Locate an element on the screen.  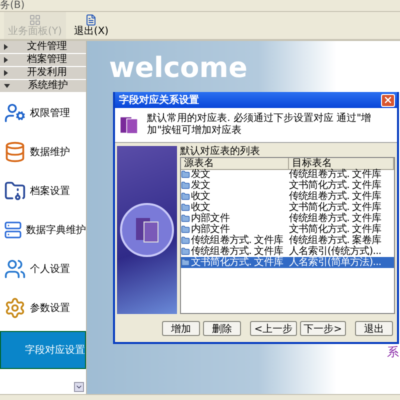
table-row: 内部文件 传统组卷方式. 文件库 is located at coordinates (287, 218).